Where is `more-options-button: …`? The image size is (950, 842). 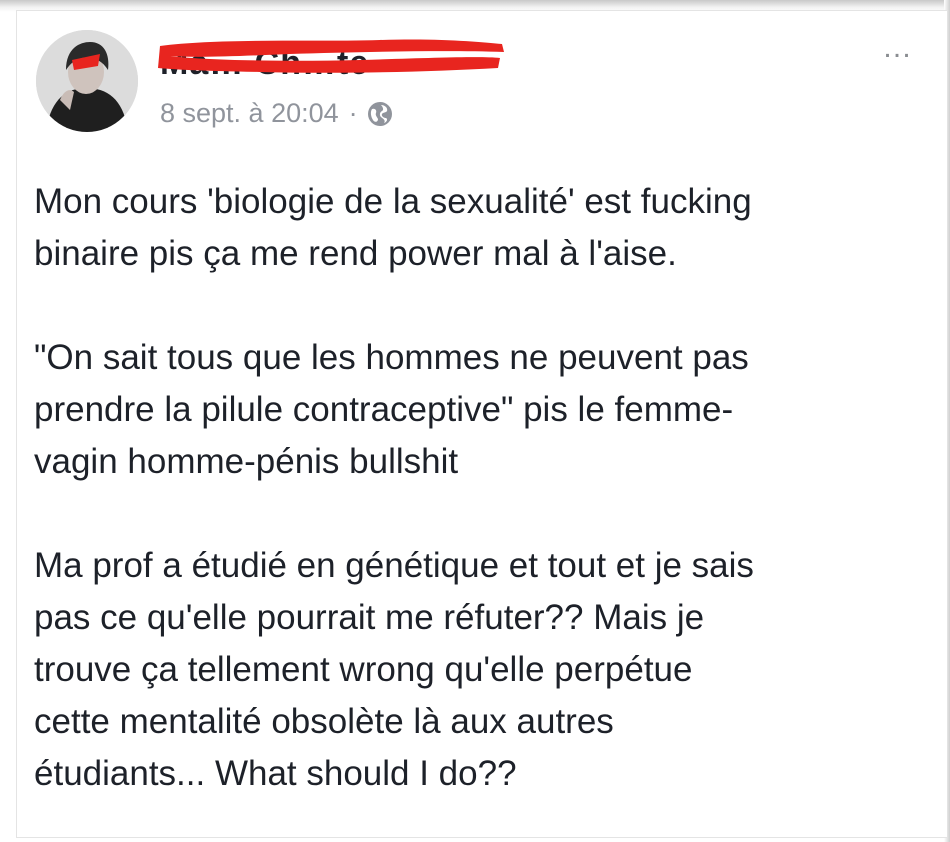 more-options-button: … is located at coordinates (898, 48).